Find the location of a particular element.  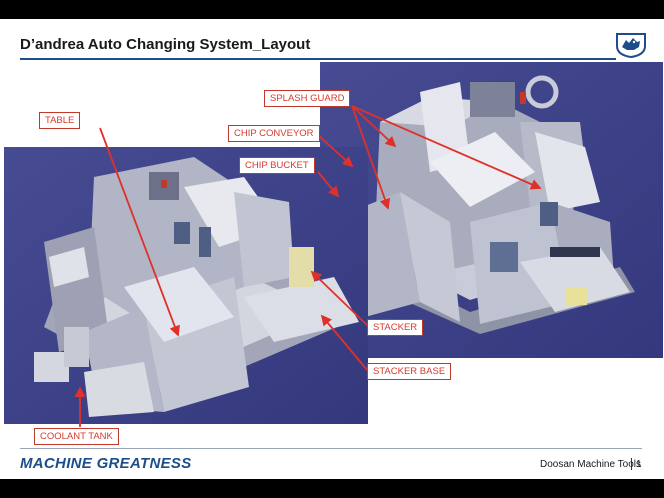

top-black-bar is located at coordinates (332, 9).